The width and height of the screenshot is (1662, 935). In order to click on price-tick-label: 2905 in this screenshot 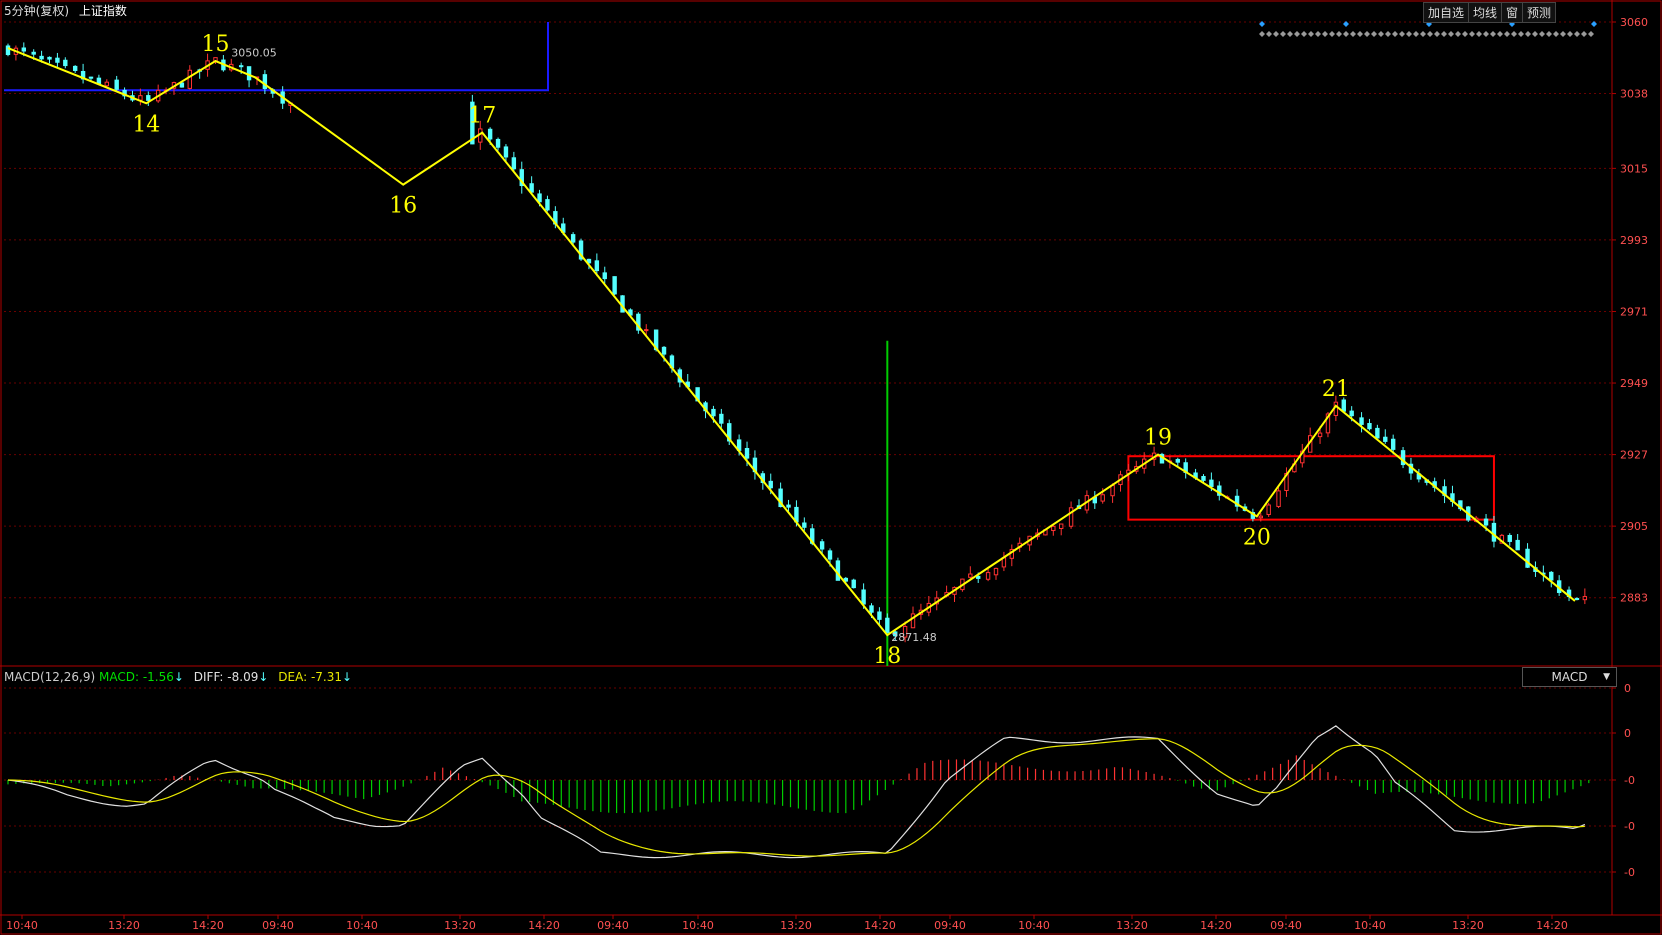, I will do `click(1634, 526)`.